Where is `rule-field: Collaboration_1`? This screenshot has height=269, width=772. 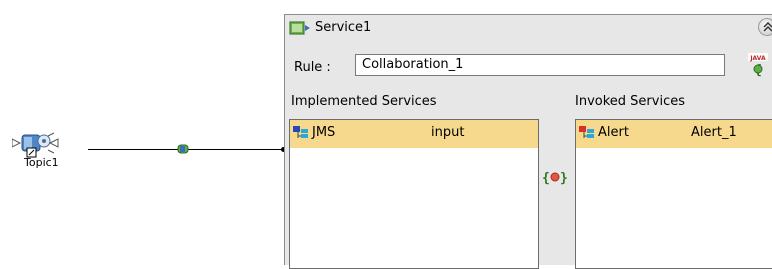 rule-field: Collaboration_1 is located at coordinates (540, 65).